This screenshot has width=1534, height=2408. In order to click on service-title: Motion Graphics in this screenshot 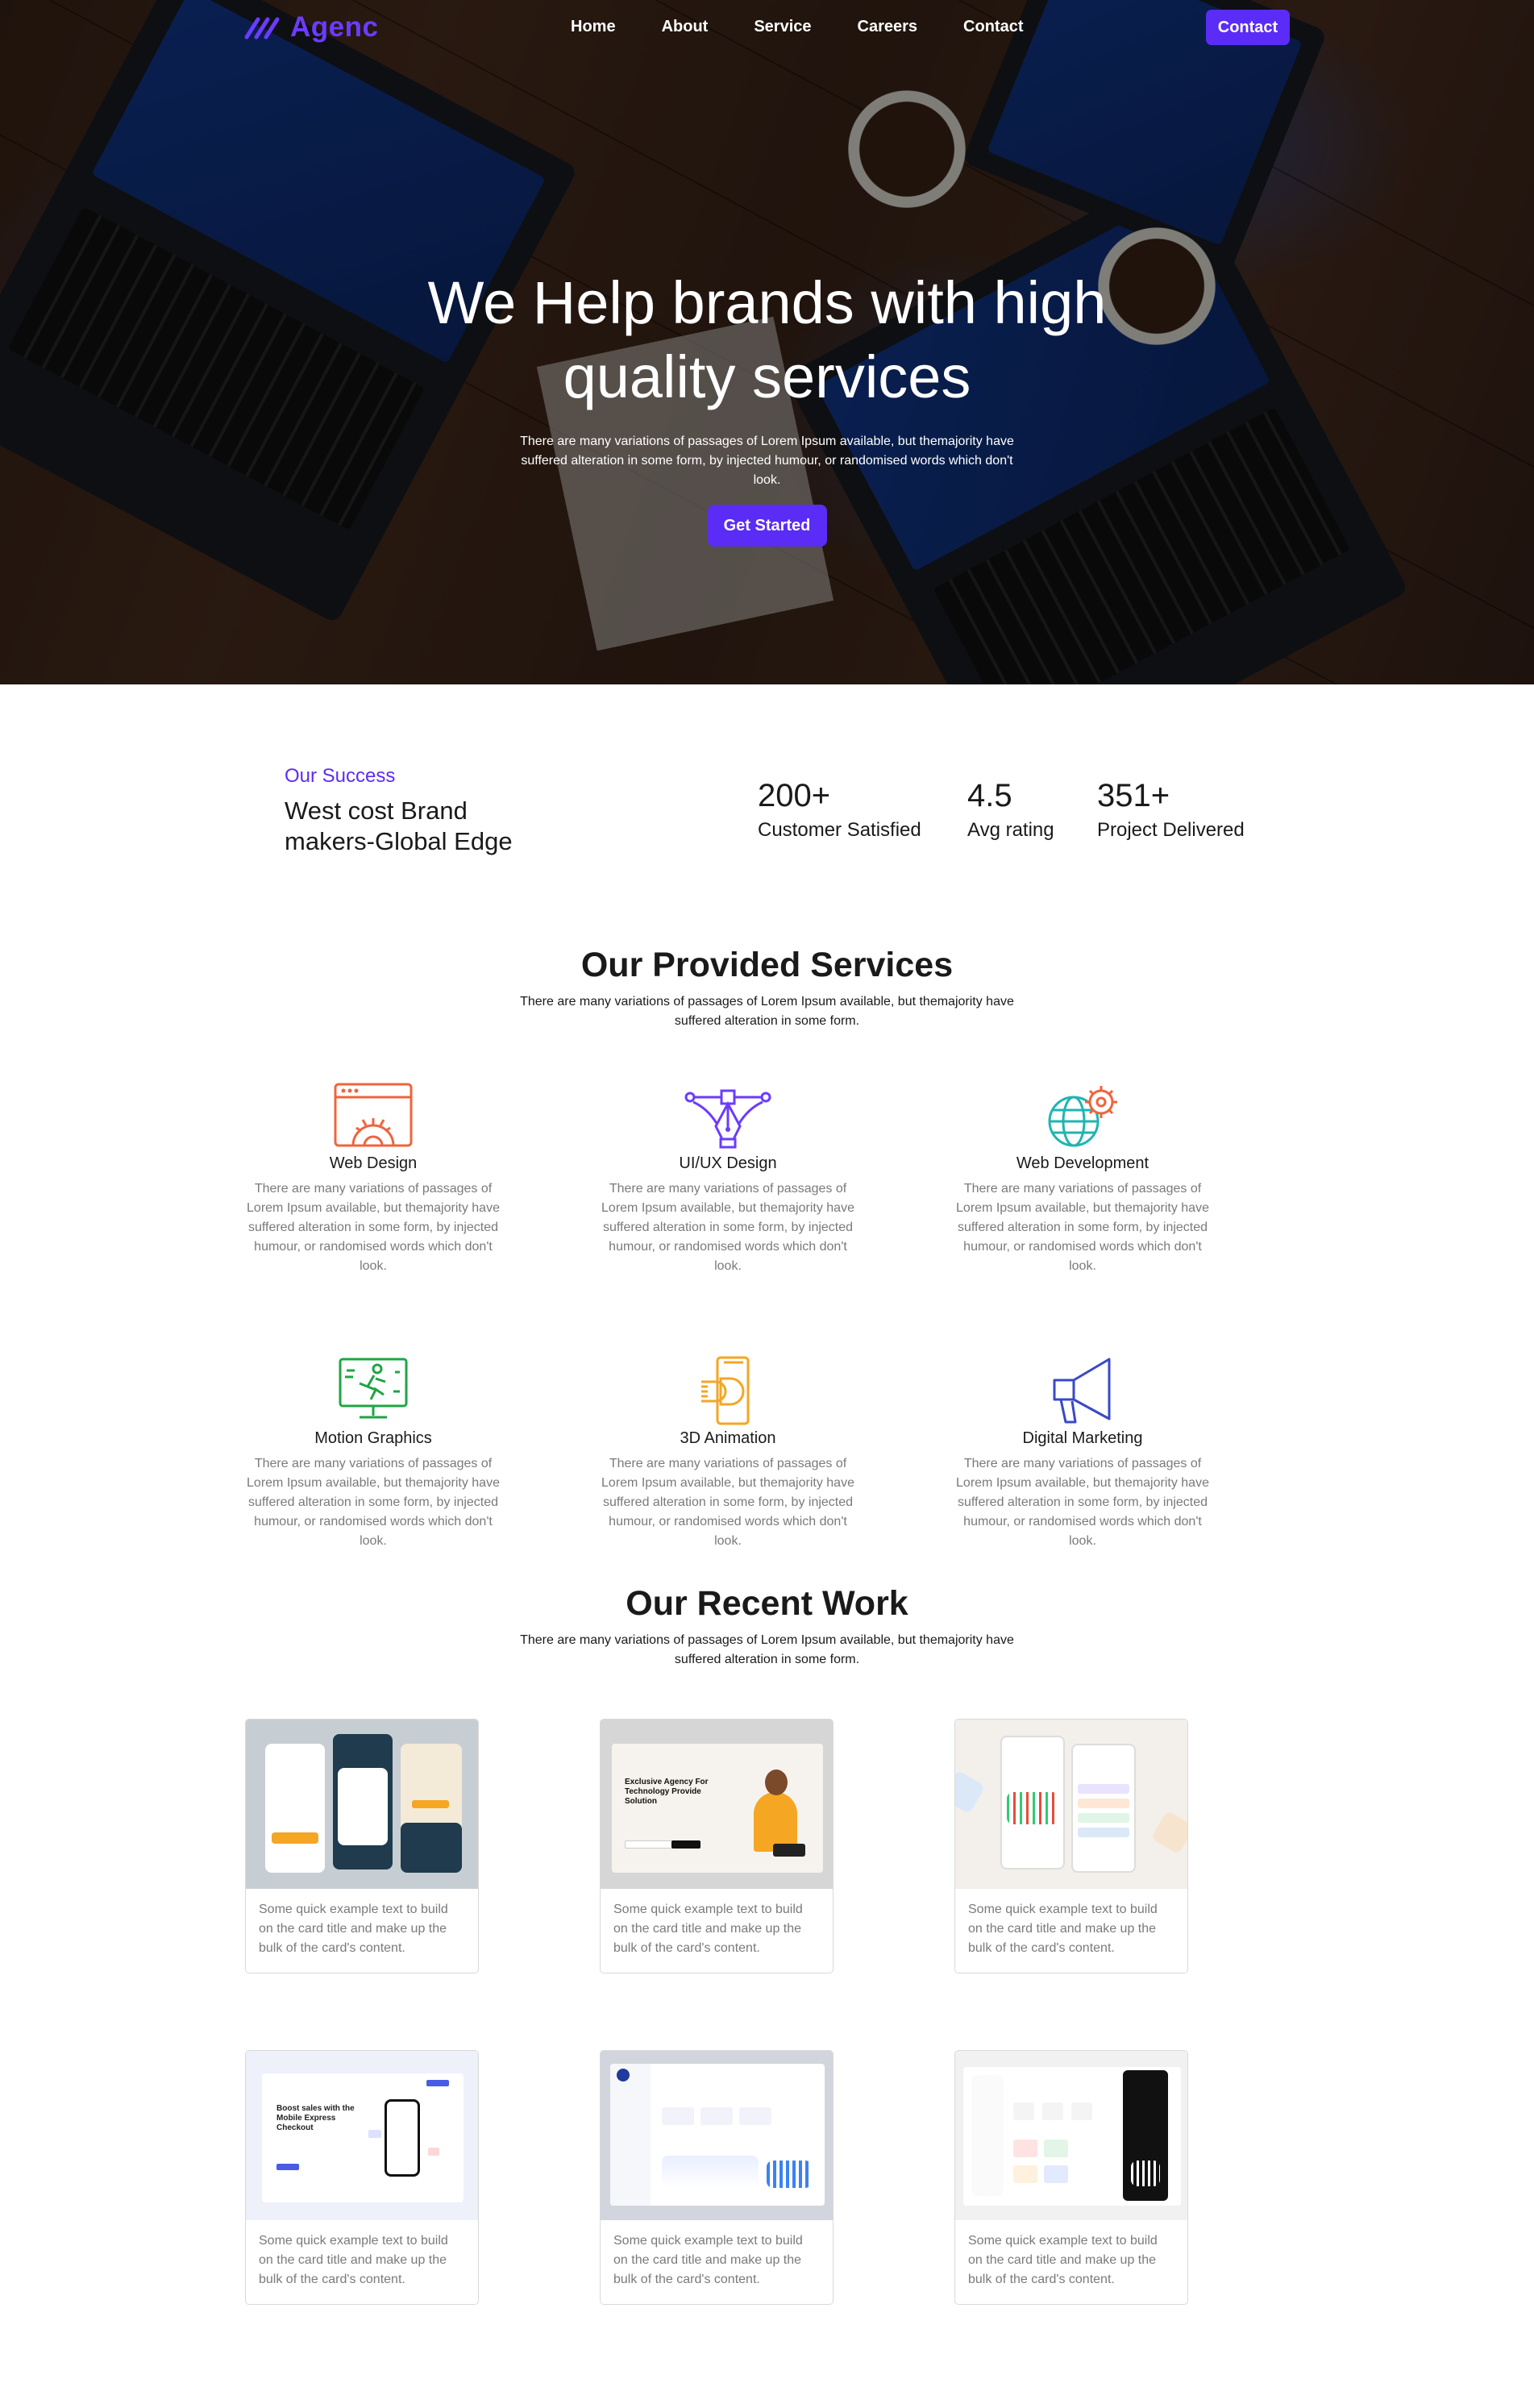, I will do `click(373, 1438)`.